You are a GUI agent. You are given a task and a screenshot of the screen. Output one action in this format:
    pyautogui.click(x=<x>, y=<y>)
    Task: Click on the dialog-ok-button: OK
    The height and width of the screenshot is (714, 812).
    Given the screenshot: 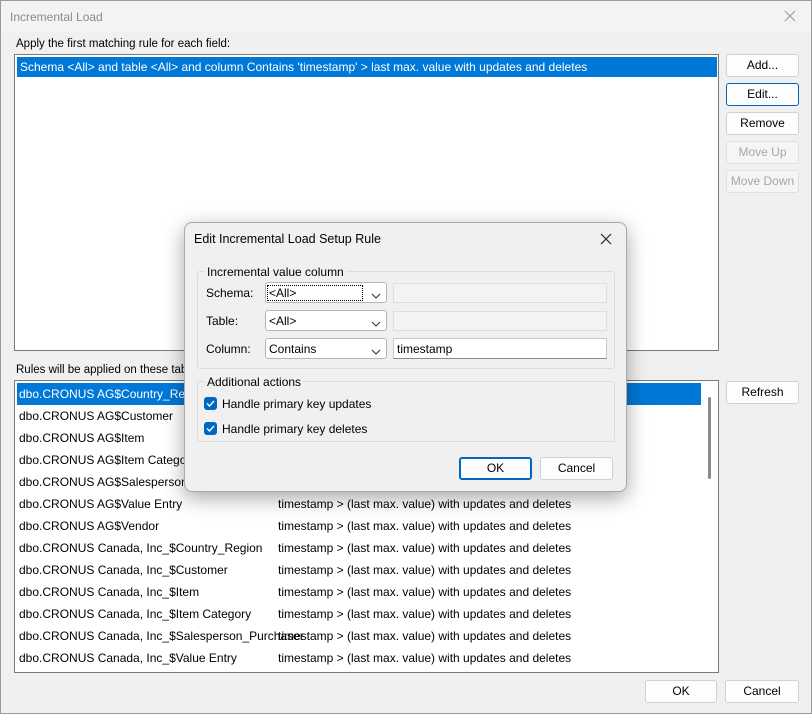 What is the action you would take?
    pyautogui.click(x=495, y=468)
    